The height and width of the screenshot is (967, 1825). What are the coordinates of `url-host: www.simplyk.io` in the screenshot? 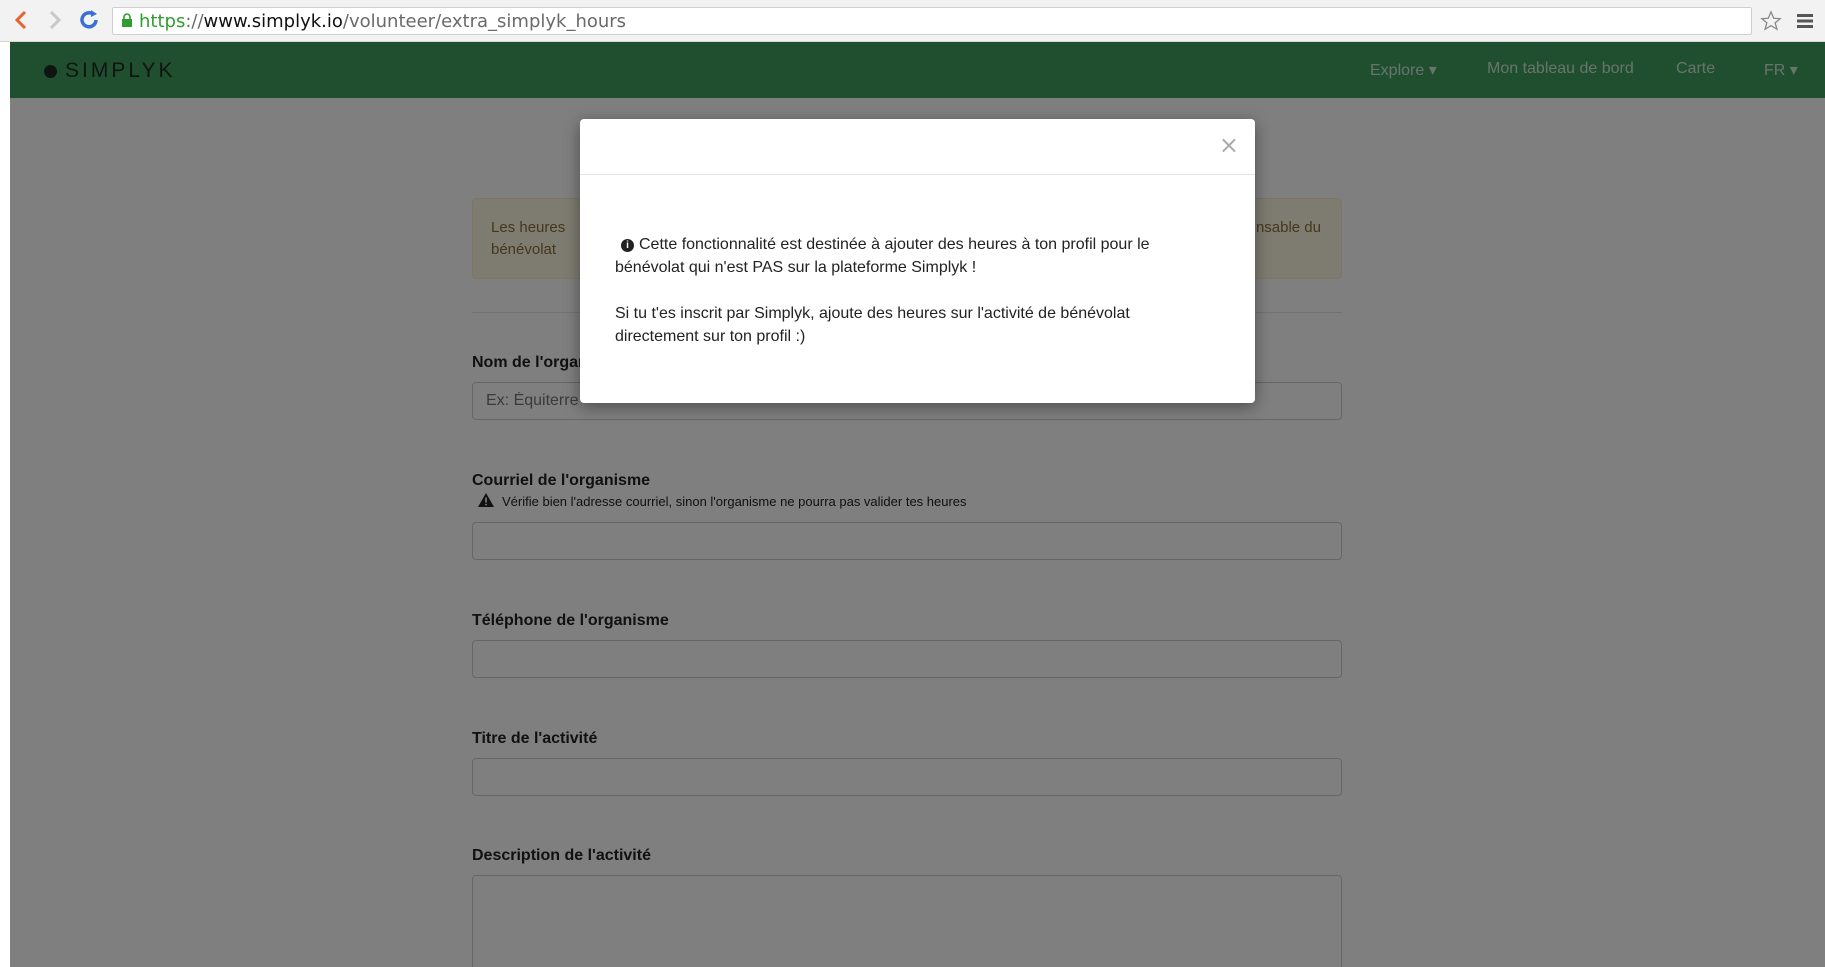 It's located at (273, 21).